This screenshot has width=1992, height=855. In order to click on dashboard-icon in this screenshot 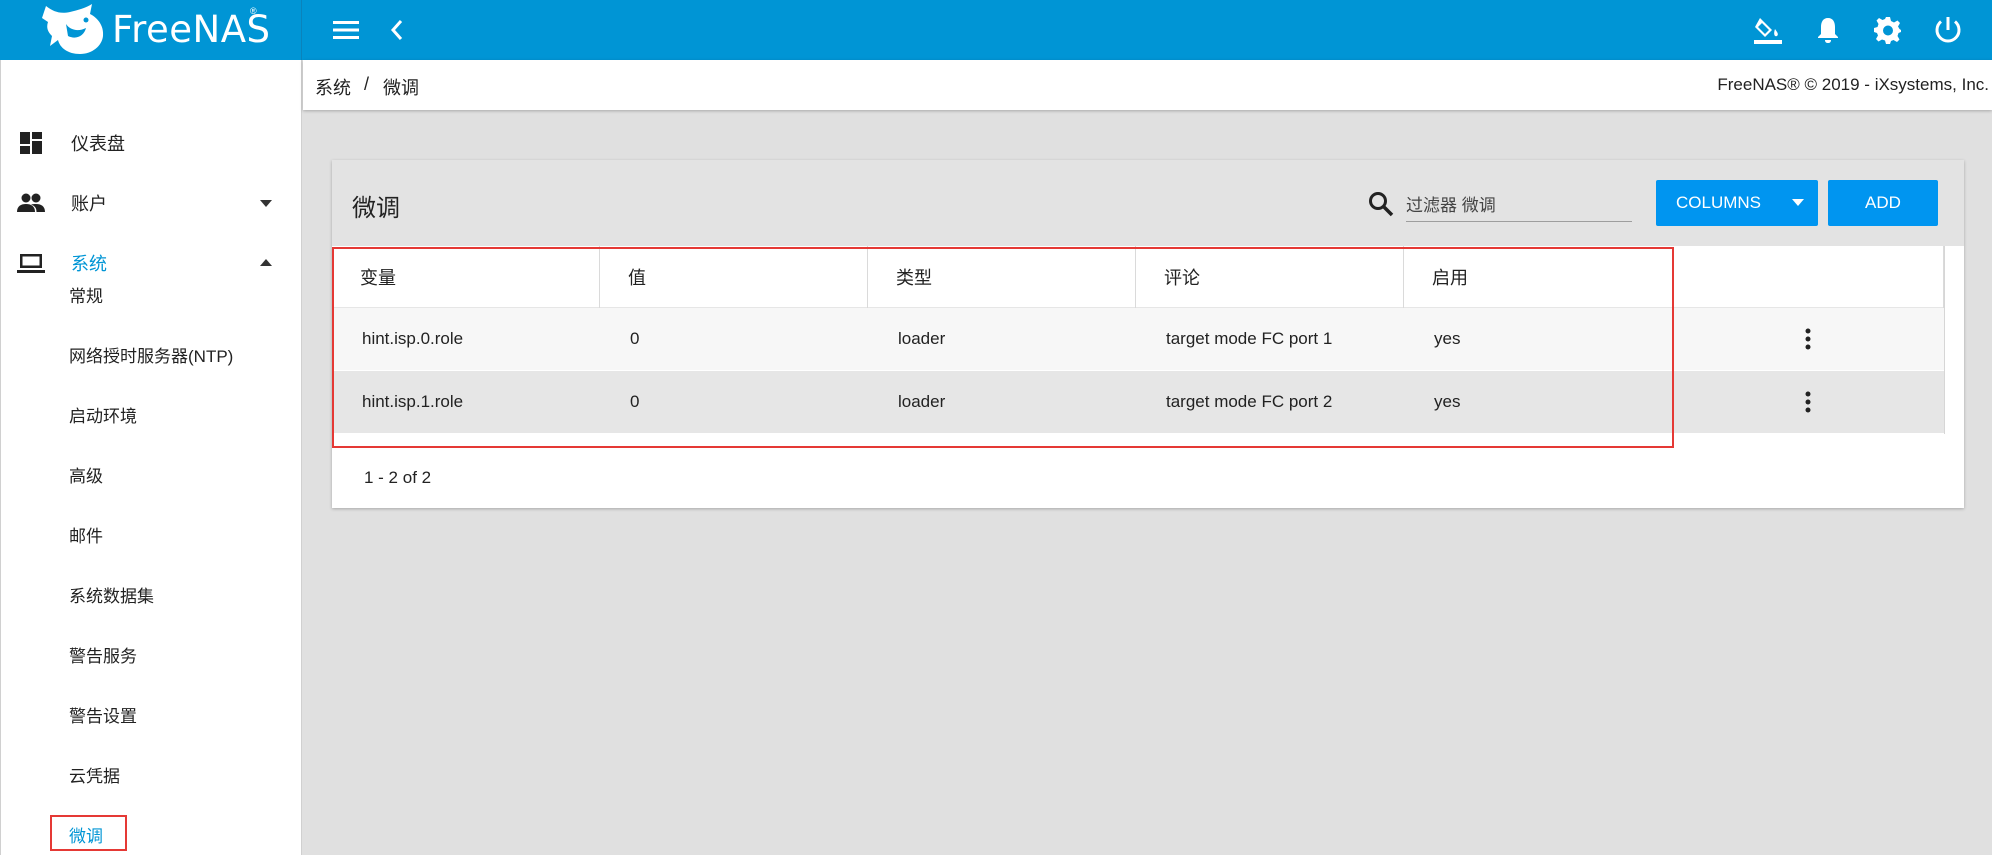, I will do `click(31, 143)`.